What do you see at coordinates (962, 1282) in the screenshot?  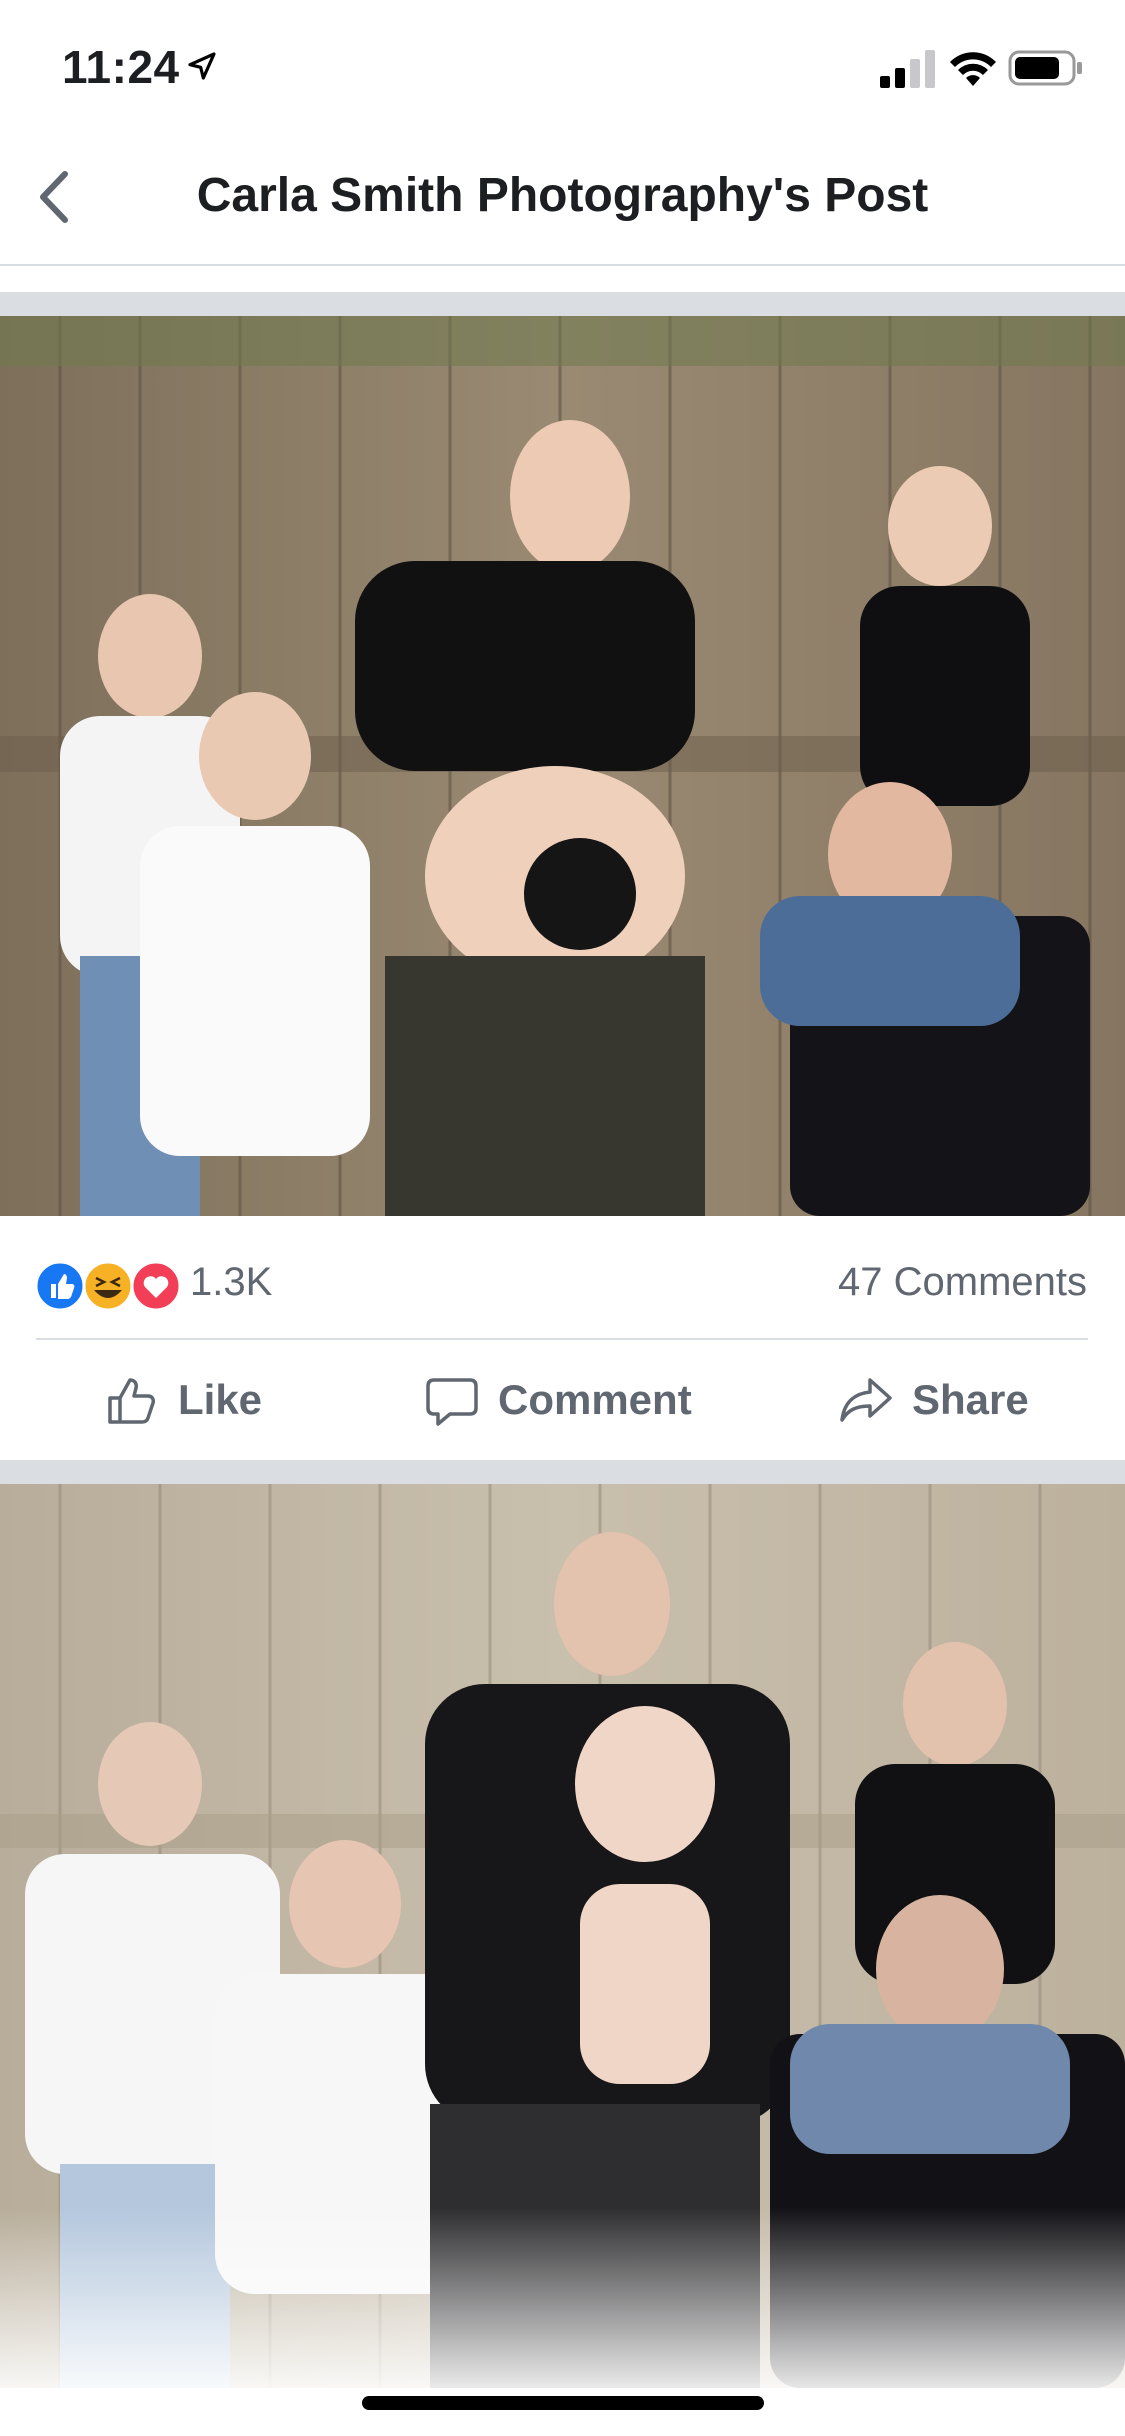 I see `comments-count-link: 47 Comments` at bounding box center [962, 1282].